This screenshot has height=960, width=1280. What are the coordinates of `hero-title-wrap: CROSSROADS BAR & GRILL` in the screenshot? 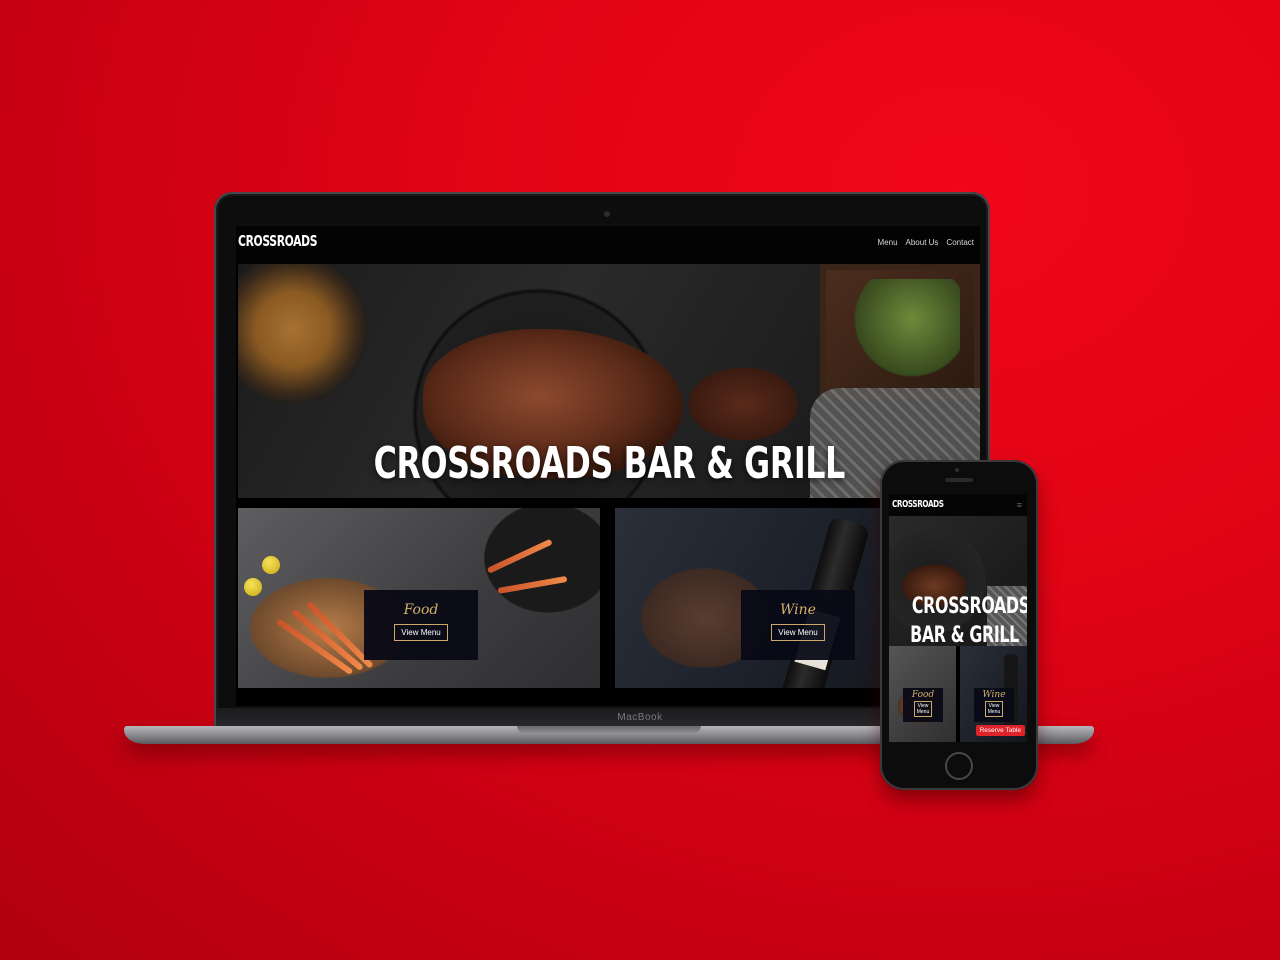 It's located at (609, 463).